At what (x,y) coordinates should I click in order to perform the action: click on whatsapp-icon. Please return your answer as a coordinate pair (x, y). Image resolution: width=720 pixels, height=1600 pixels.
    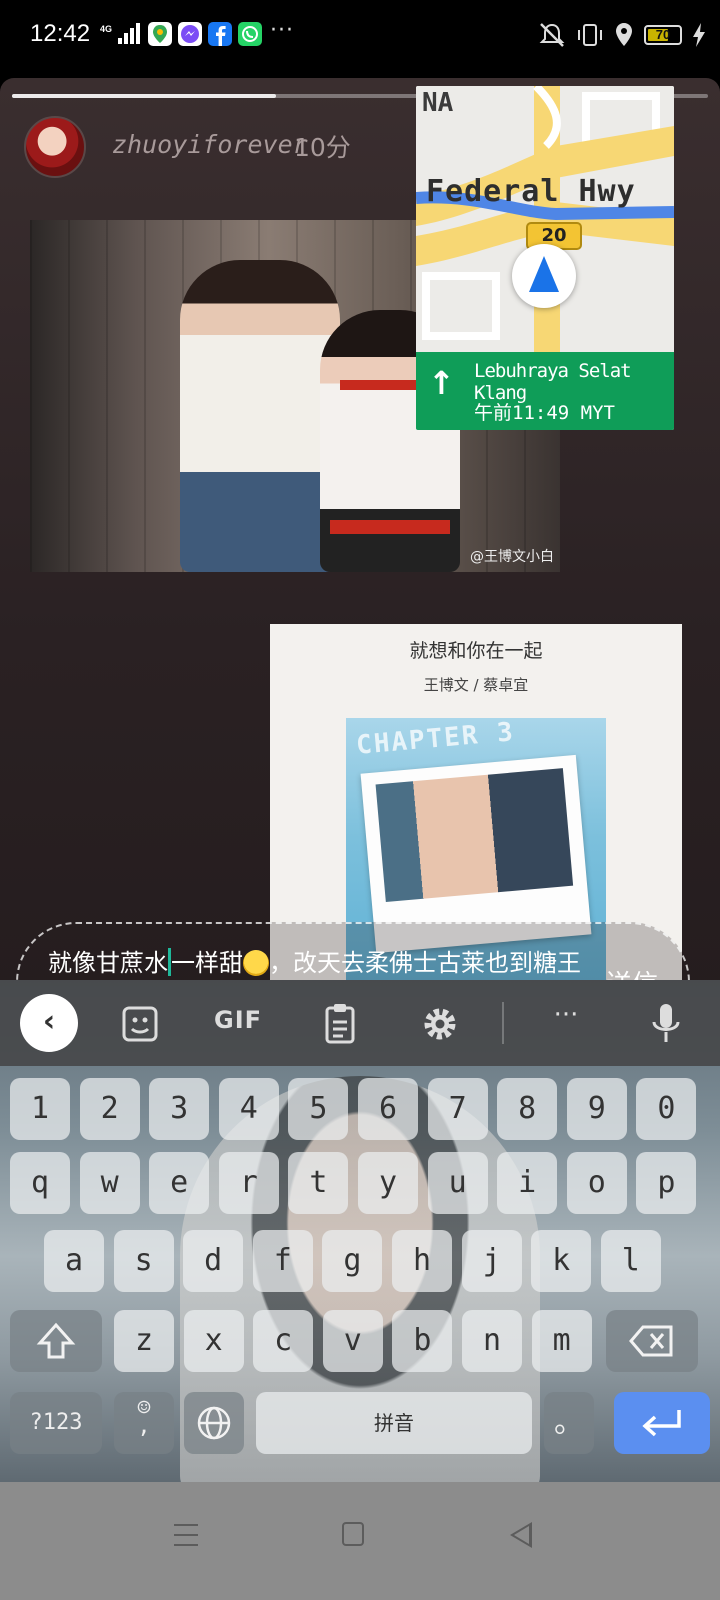
    Looking at the image, I should click on (250, 34).